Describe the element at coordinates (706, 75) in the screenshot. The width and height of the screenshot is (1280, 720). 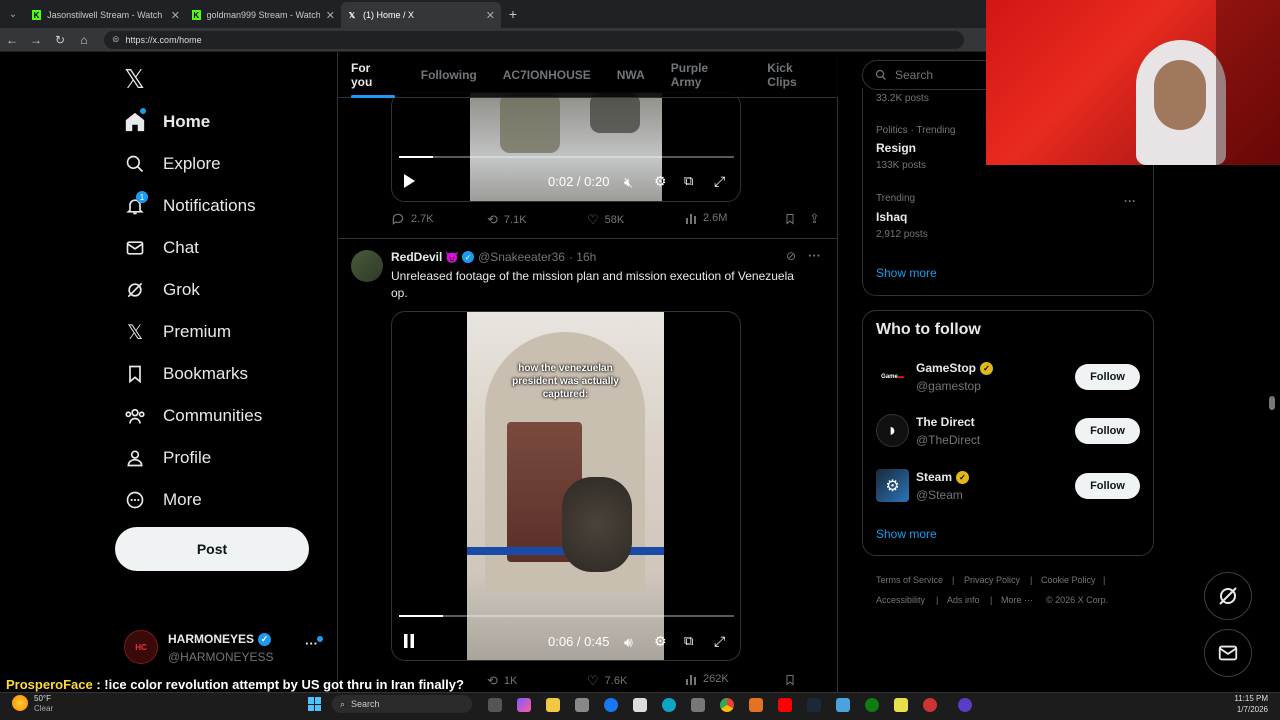
I see `tab-purple-army: Purple Army` at that location.